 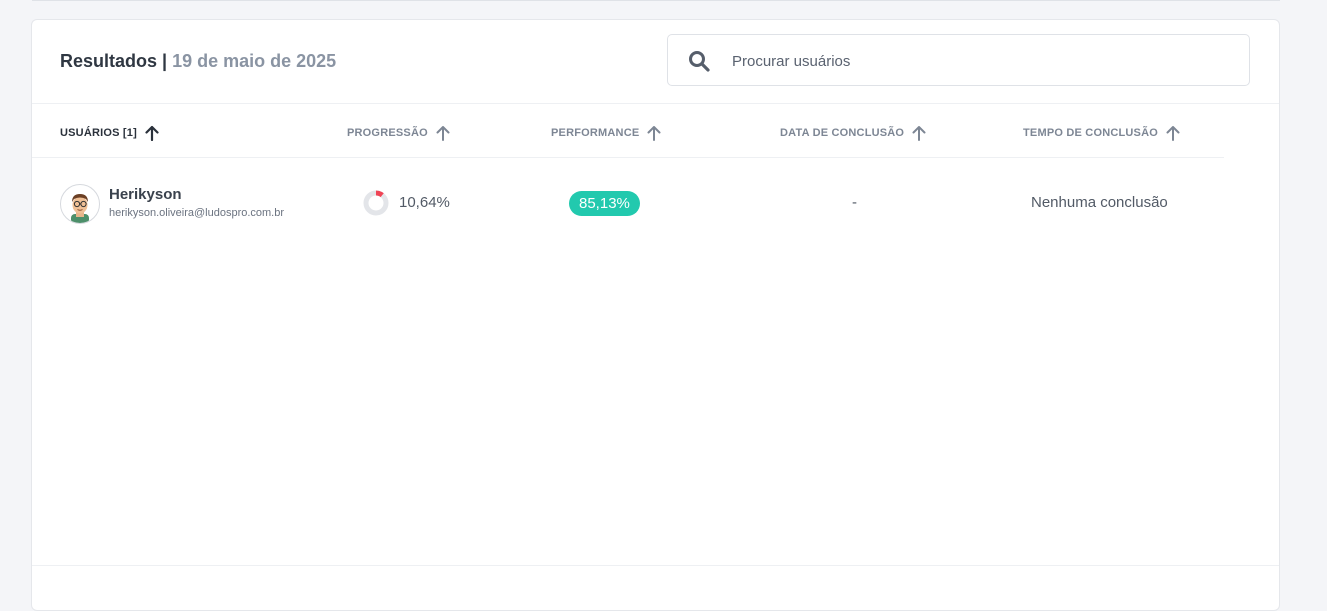 I want to click on search-input, so click(x=982, y=61).